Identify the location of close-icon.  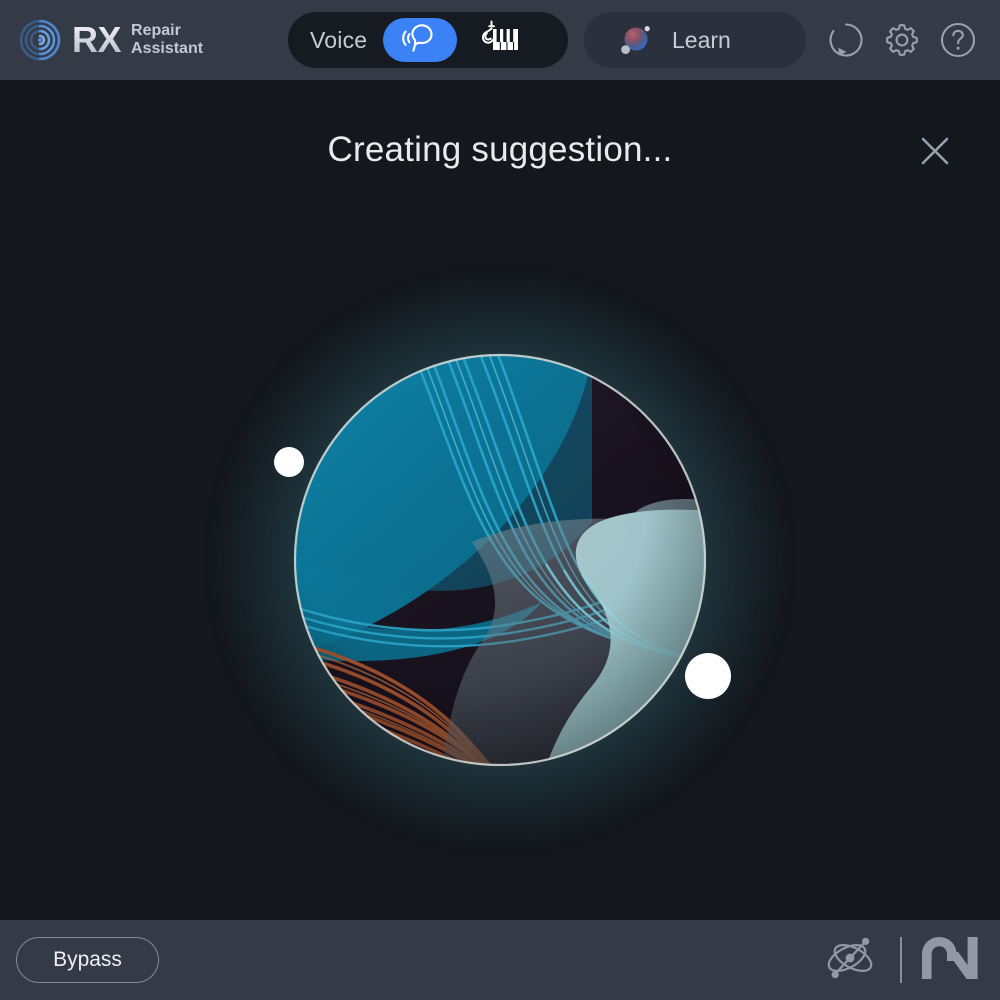
(935, 151).